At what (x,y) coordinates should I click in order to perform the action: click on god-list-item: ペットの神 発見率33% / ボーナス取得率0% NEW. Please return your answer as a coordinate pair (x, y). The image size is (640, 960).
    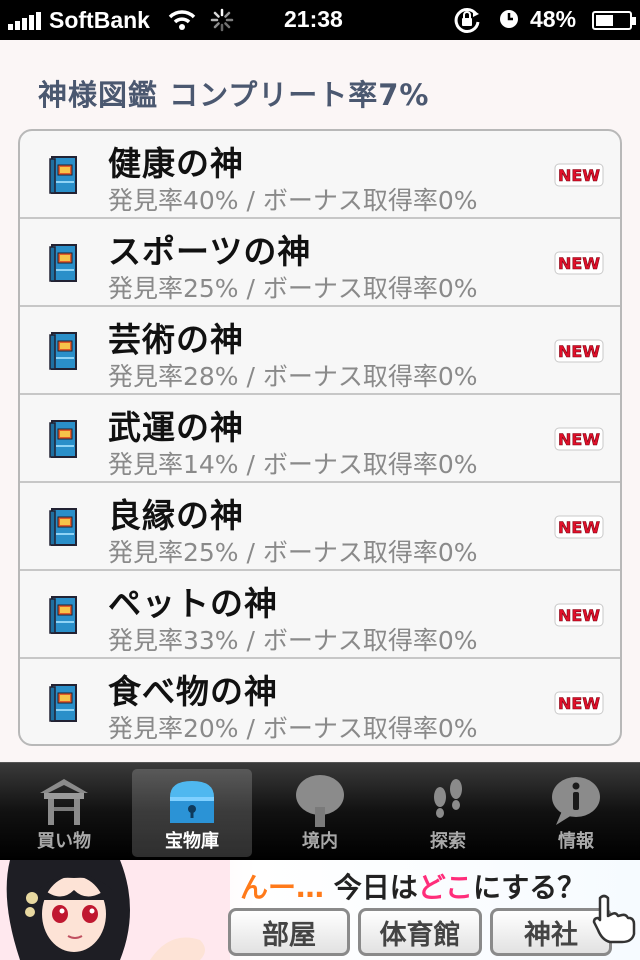
    Looking at the image, I should click on (320, 615).